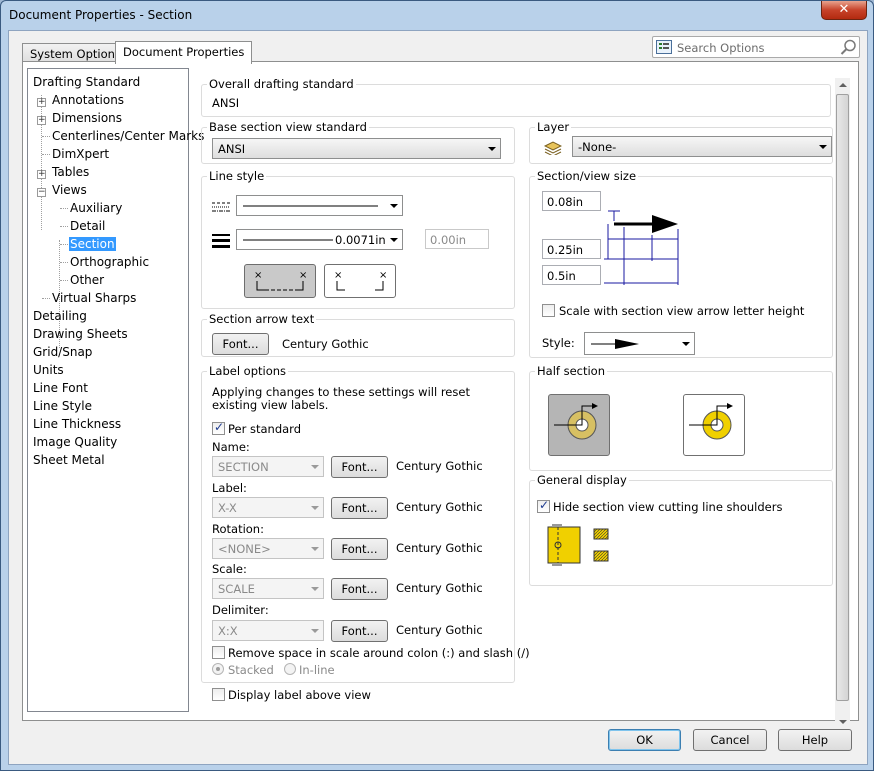  I want to click on name-font-name: Century Gothic, so click(439, 466).